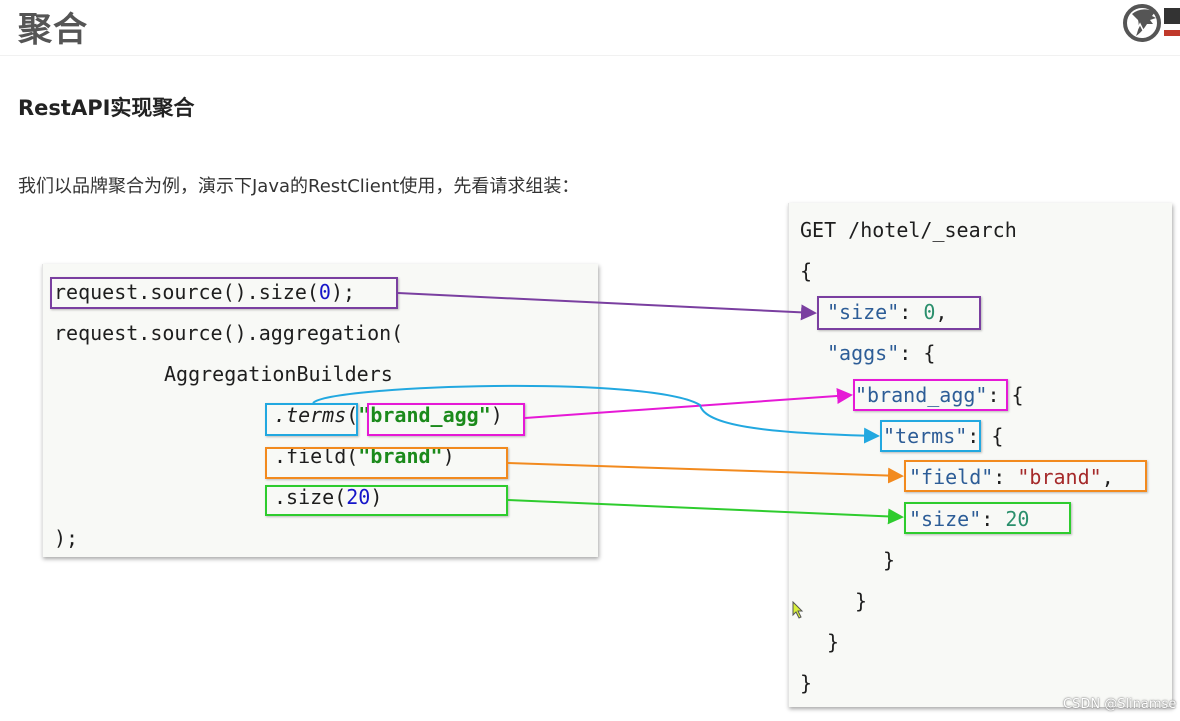 This screenshot has width=1180, height=721. I want to click on json-line-aggs: "aggs": {, so click(881, 353).